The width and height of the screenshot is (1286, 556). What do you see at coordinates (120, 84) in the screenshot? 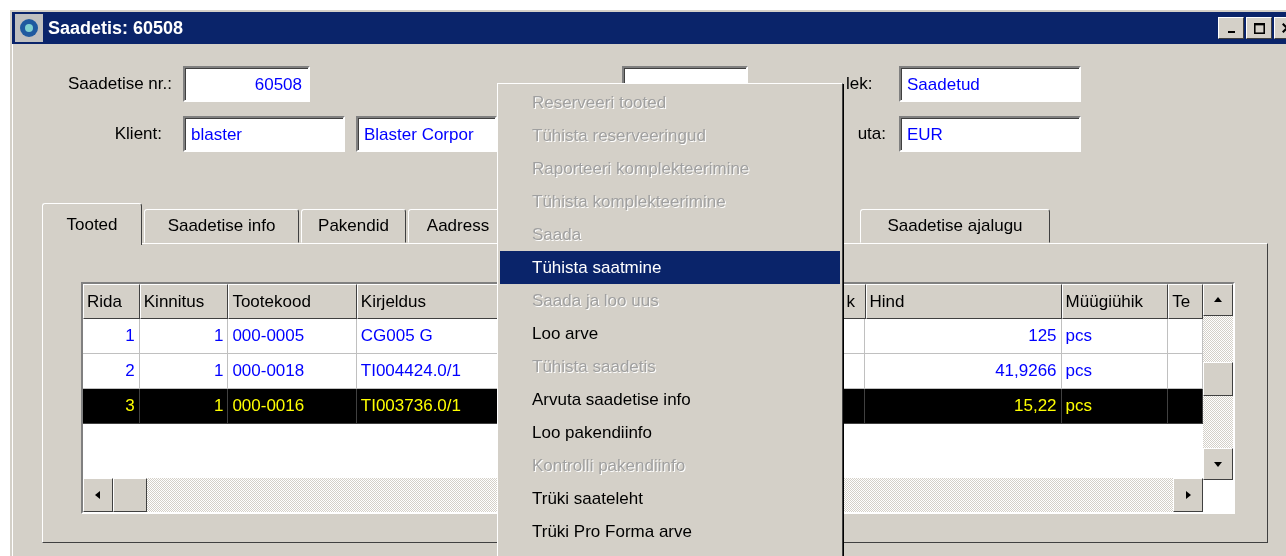
I see `field-label: Saadetise nr.:` at bounding box center [120, 84].